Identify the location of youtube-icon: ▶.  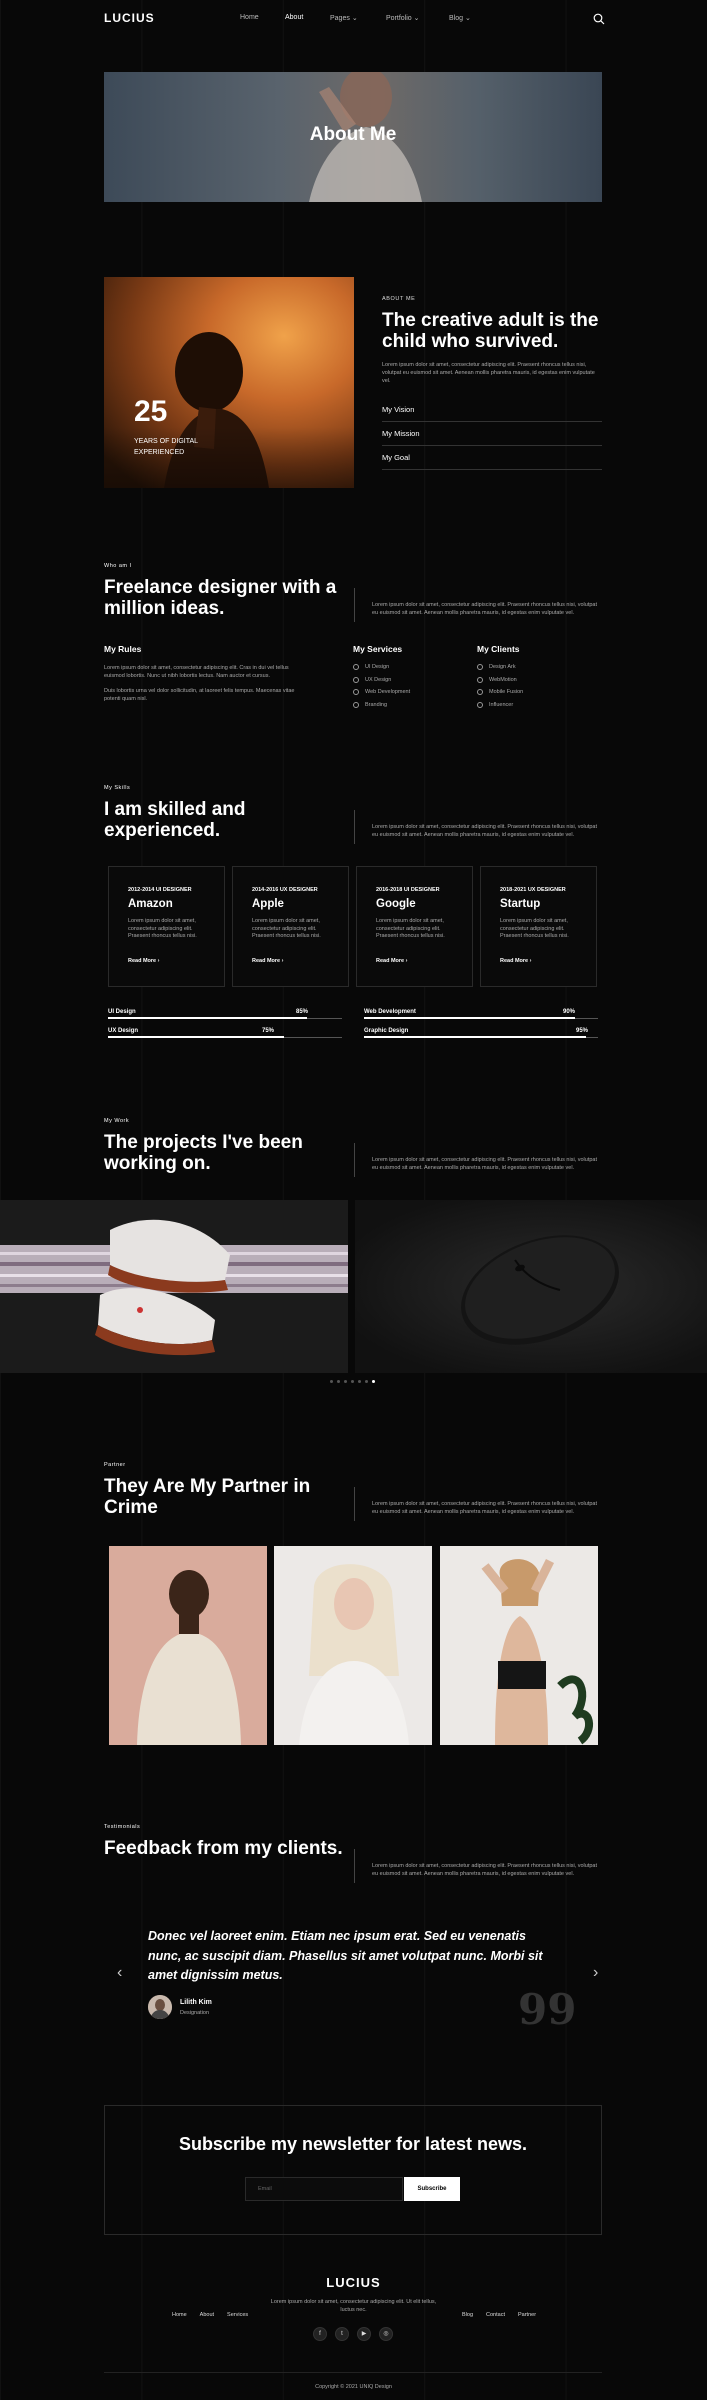
(364, 2334).